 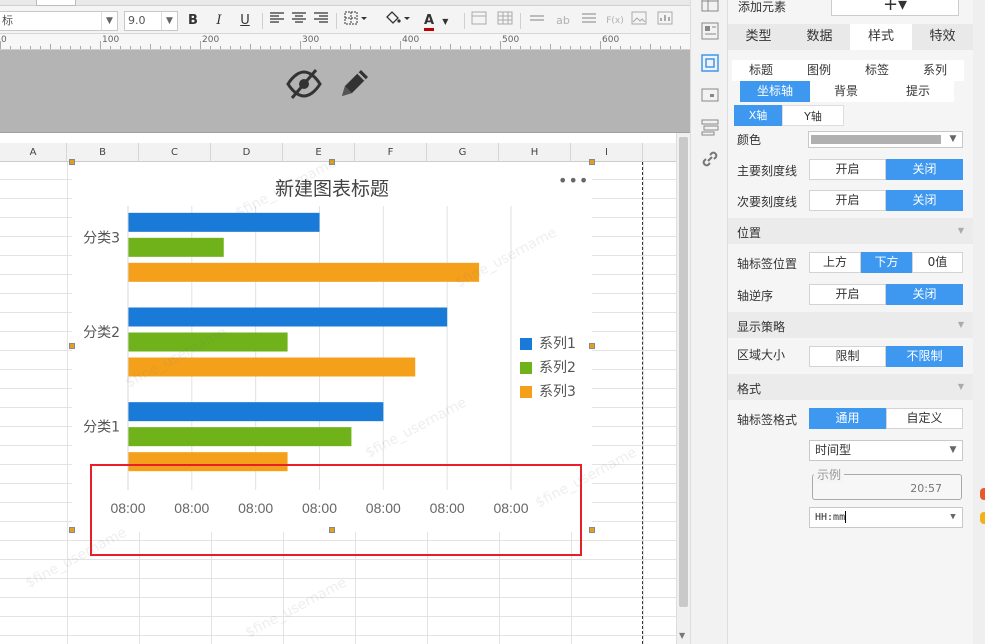 What do you see at coordinates (979, 322) in the screenshot?
I see `panel-scrollbar` at bounding box center [979, 322].